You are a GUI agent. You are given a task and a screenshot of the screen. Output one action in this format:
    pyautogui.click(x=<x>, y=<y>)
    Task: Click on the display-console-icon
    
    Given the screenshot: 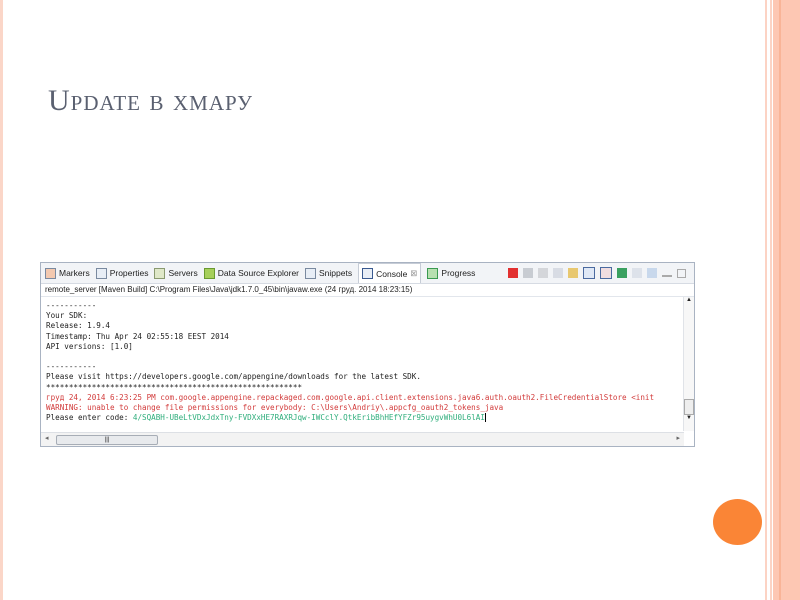 What is the action you would take?
    pyautogui.click(x=637, y=273)
    